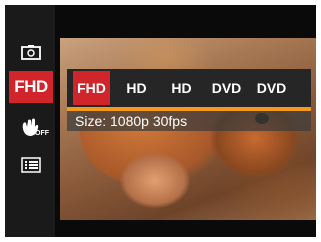 This screenshot has height=242, width=321. Describe the element at coordinates (226, 88) in the screenshot. I see `option-dvd-1: DVD` at that location.